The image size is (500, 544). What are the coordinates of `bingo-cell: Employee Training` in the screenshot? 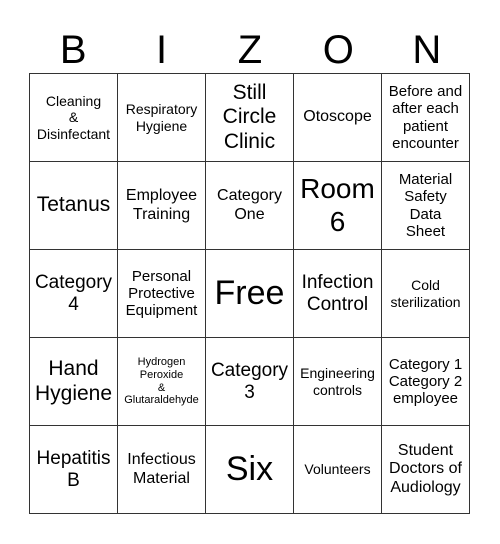 It's located at (162, 206).